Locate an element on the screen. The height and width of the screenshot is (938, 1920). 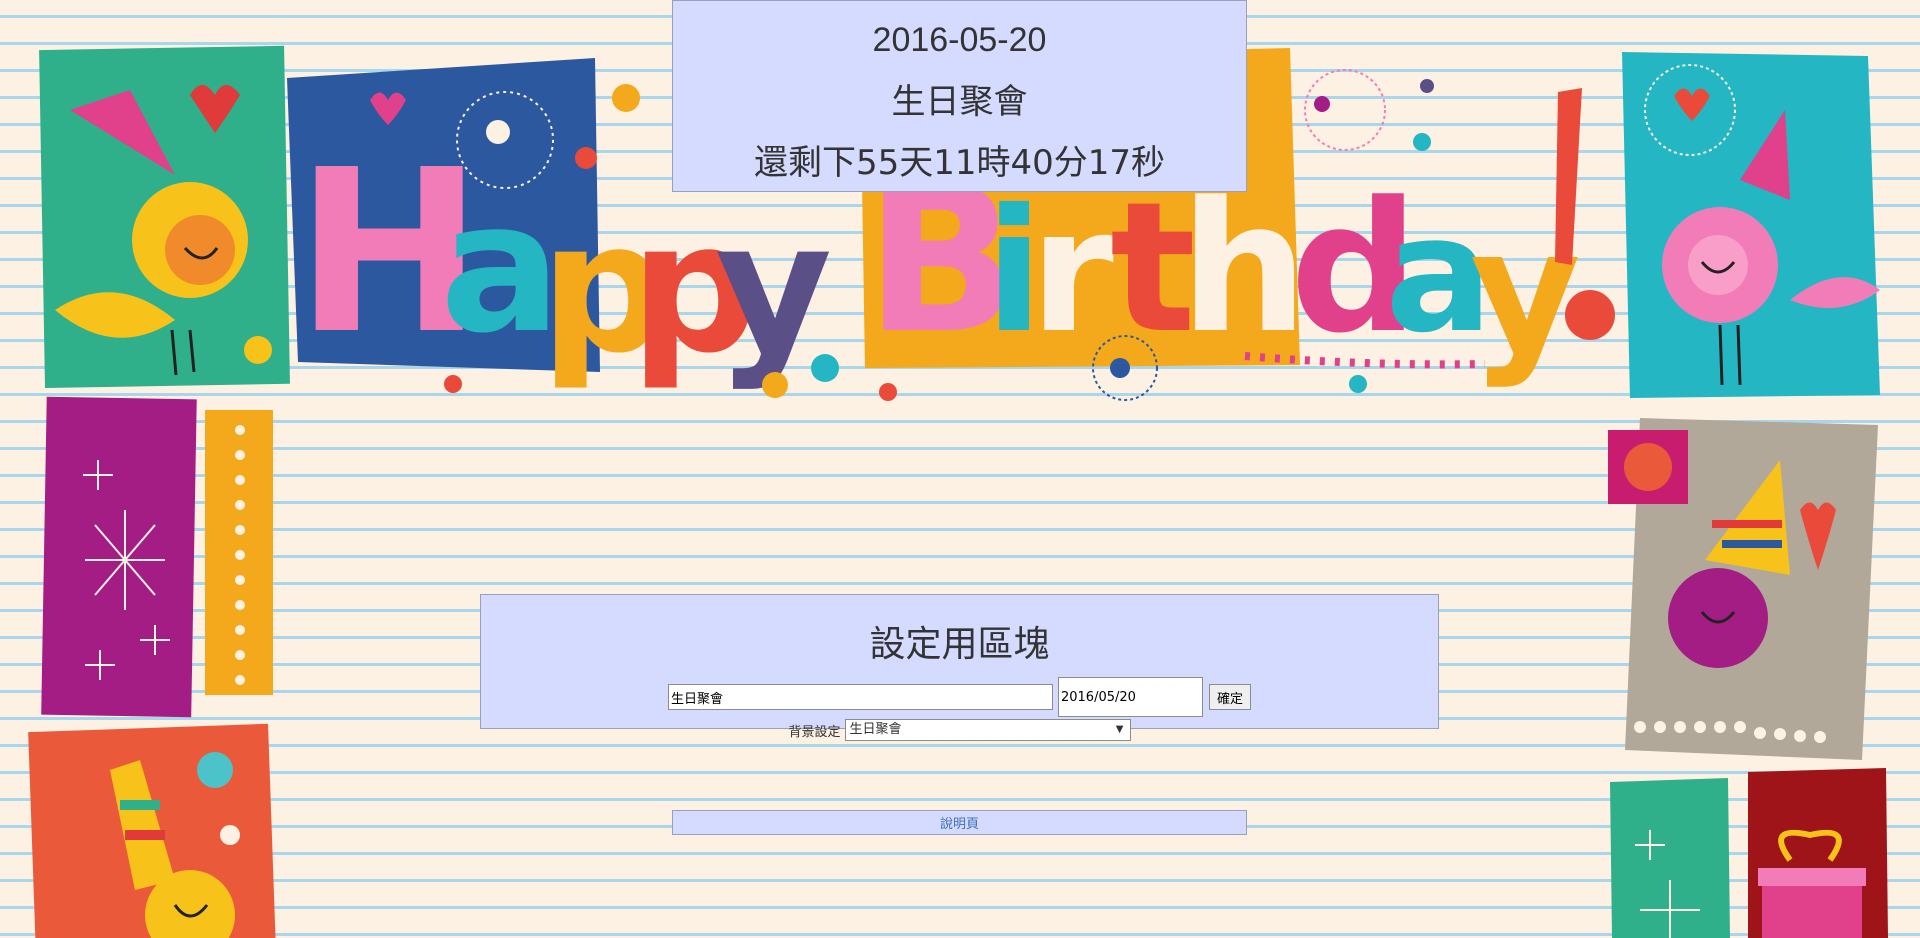
pink-bird-card-icon is located at coordinates (1751, 225).